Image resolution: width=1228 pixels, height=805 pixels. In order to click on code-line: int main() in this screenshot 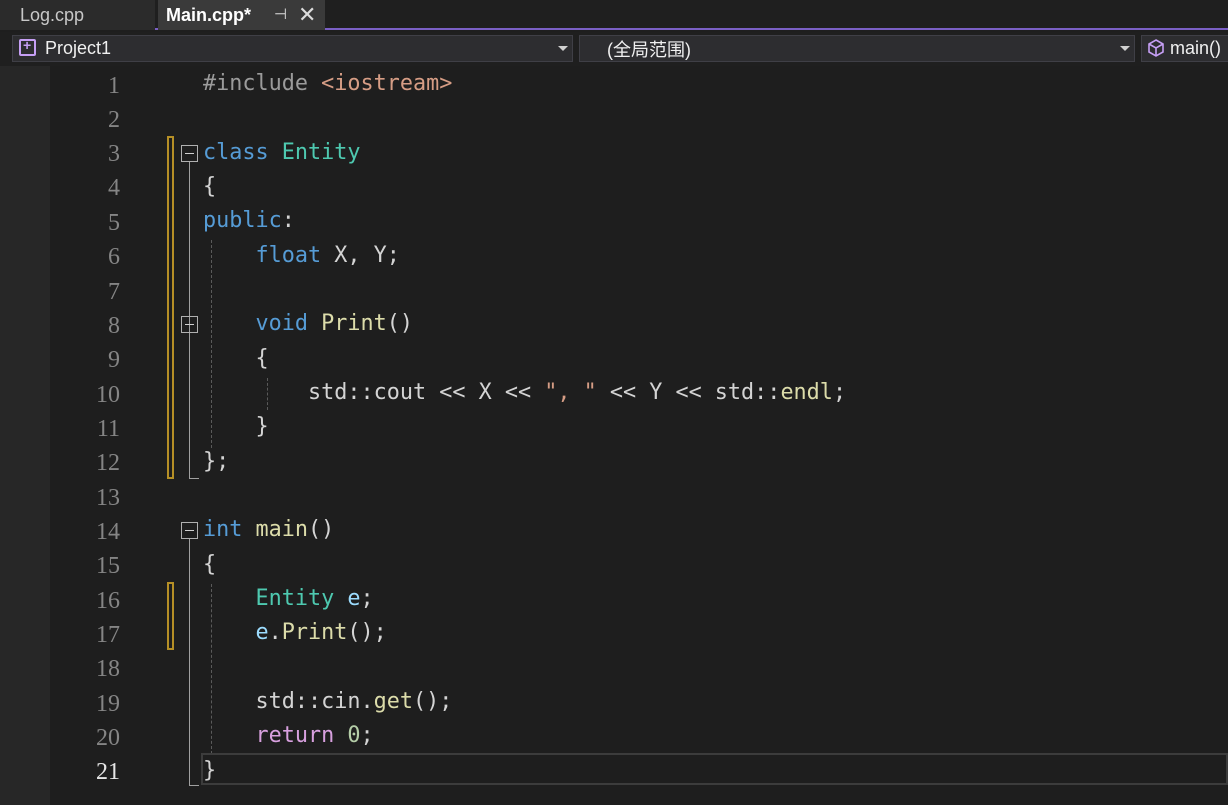, I will do `click(269, 529)`.